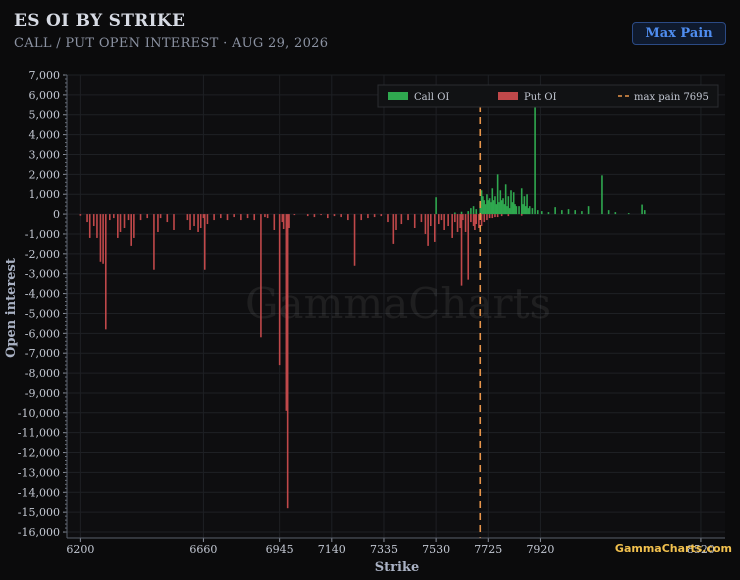 The image size is (740, 580). I want to click on x-tick-label: 7335, so click(384, 549).